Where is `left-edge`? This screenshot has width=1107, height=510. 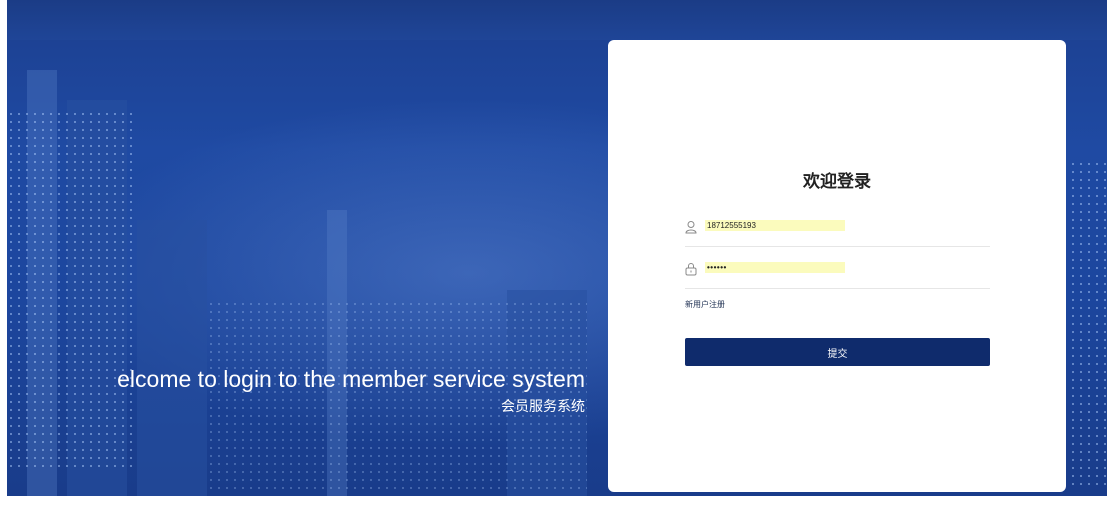
left-edge is located at coordinates (3, 255).